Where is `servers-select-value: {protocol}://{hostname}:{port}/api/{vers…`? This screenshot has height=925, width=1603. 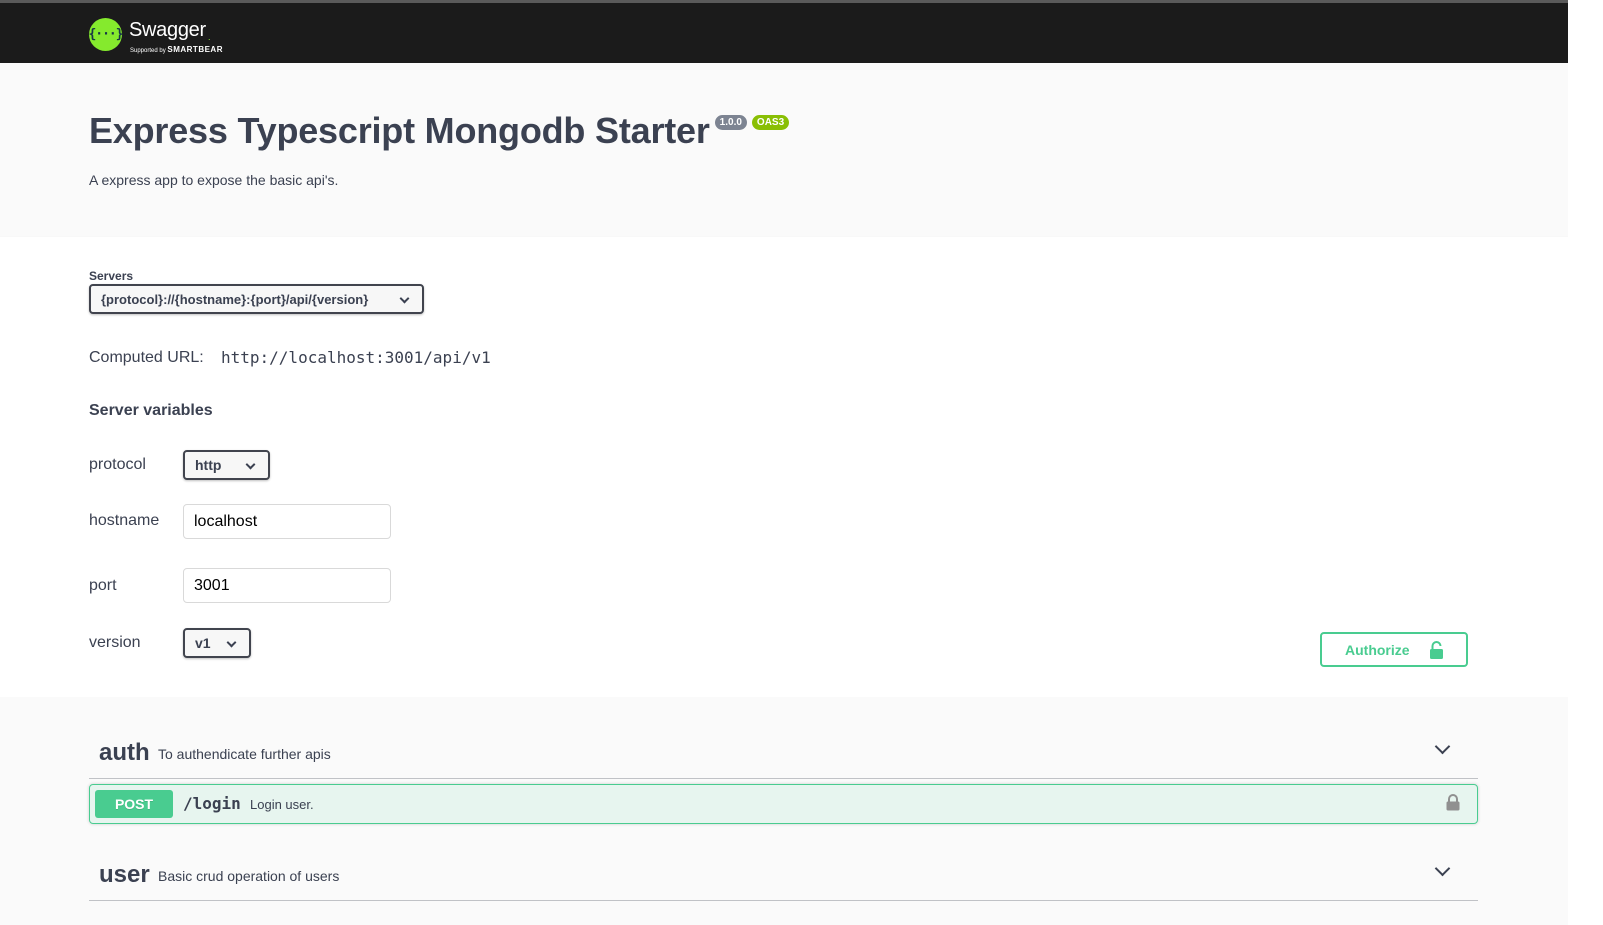 servers-select-value: {protocol}://{hostname}:{port}/api/{vers… is located at coordinates (235, 299).